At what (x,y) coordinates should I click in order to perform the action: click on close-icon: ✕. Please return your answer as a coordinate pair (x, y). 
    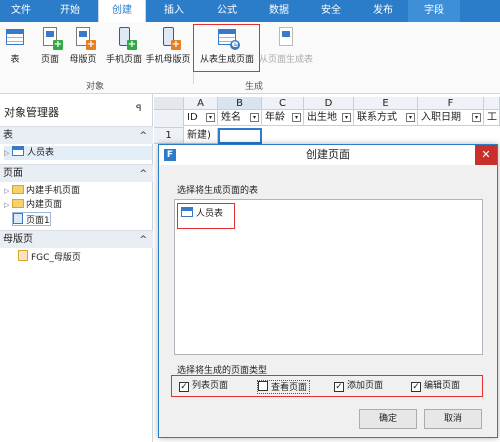
    Looking at the image, I should click on (486, 155).